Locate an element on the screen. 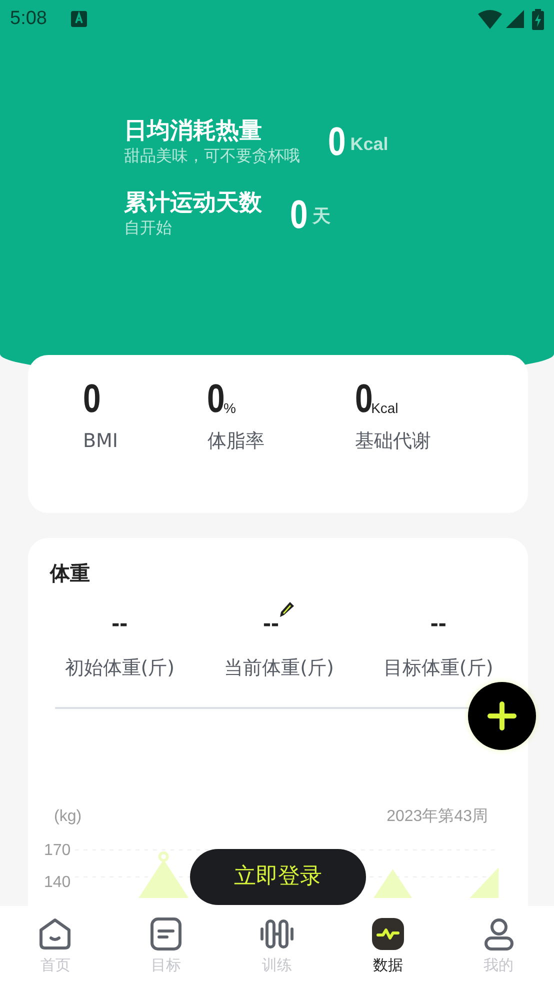  battery-icon is located at coordinates (538, 19).